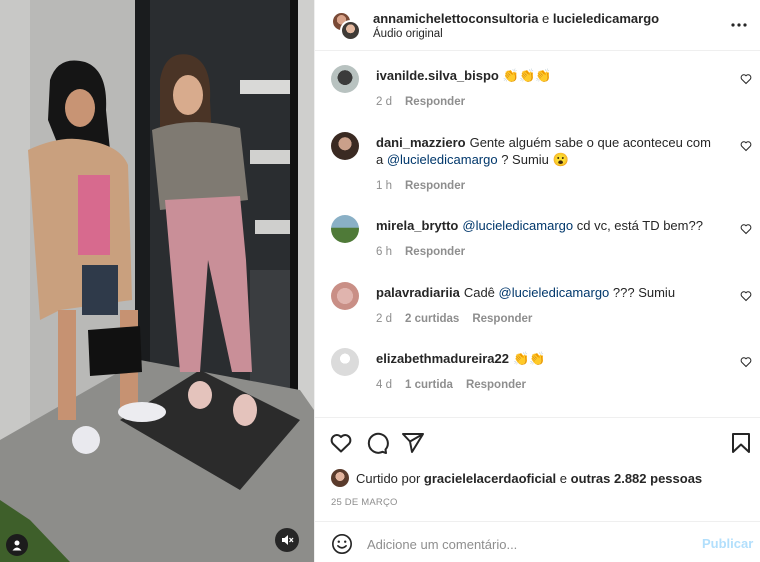 This screenshot has height=562, width=760. I want to click on comment-likes-count: 1 curtida, so click(429, 385).